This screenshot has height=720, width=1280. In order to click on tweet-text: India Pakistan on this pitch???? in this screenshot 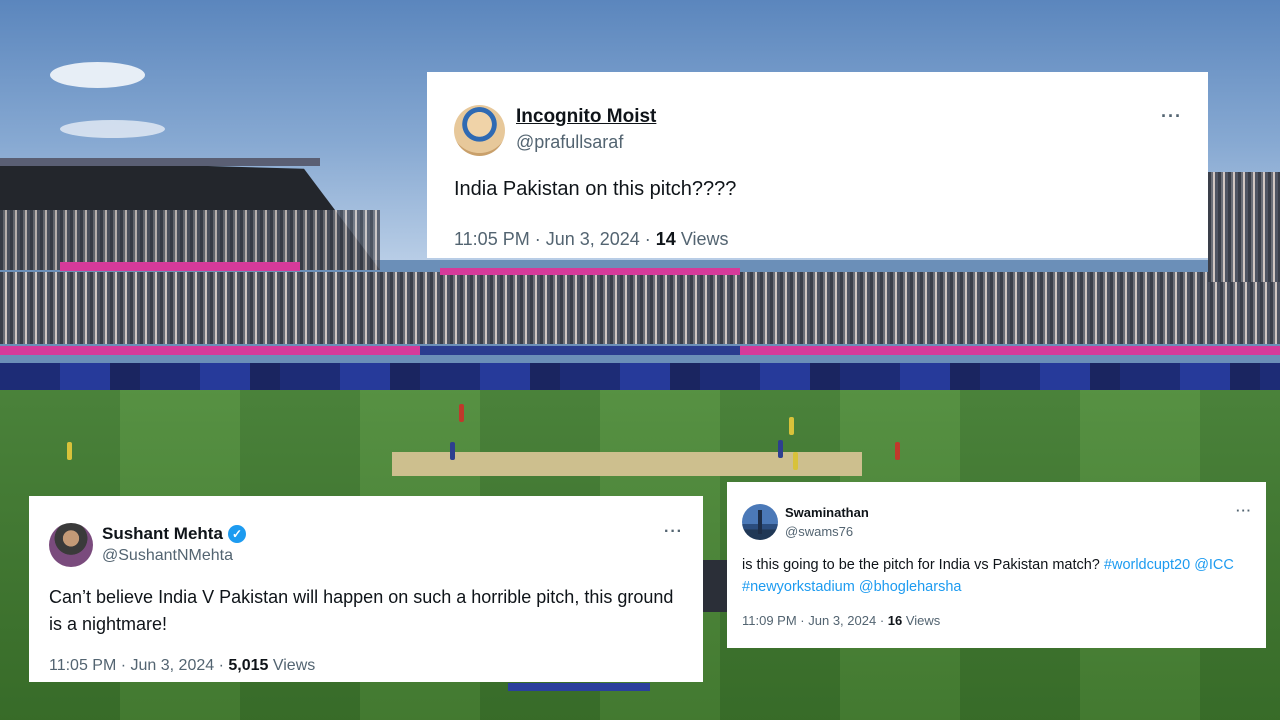, I will do `click(595, 189)`.